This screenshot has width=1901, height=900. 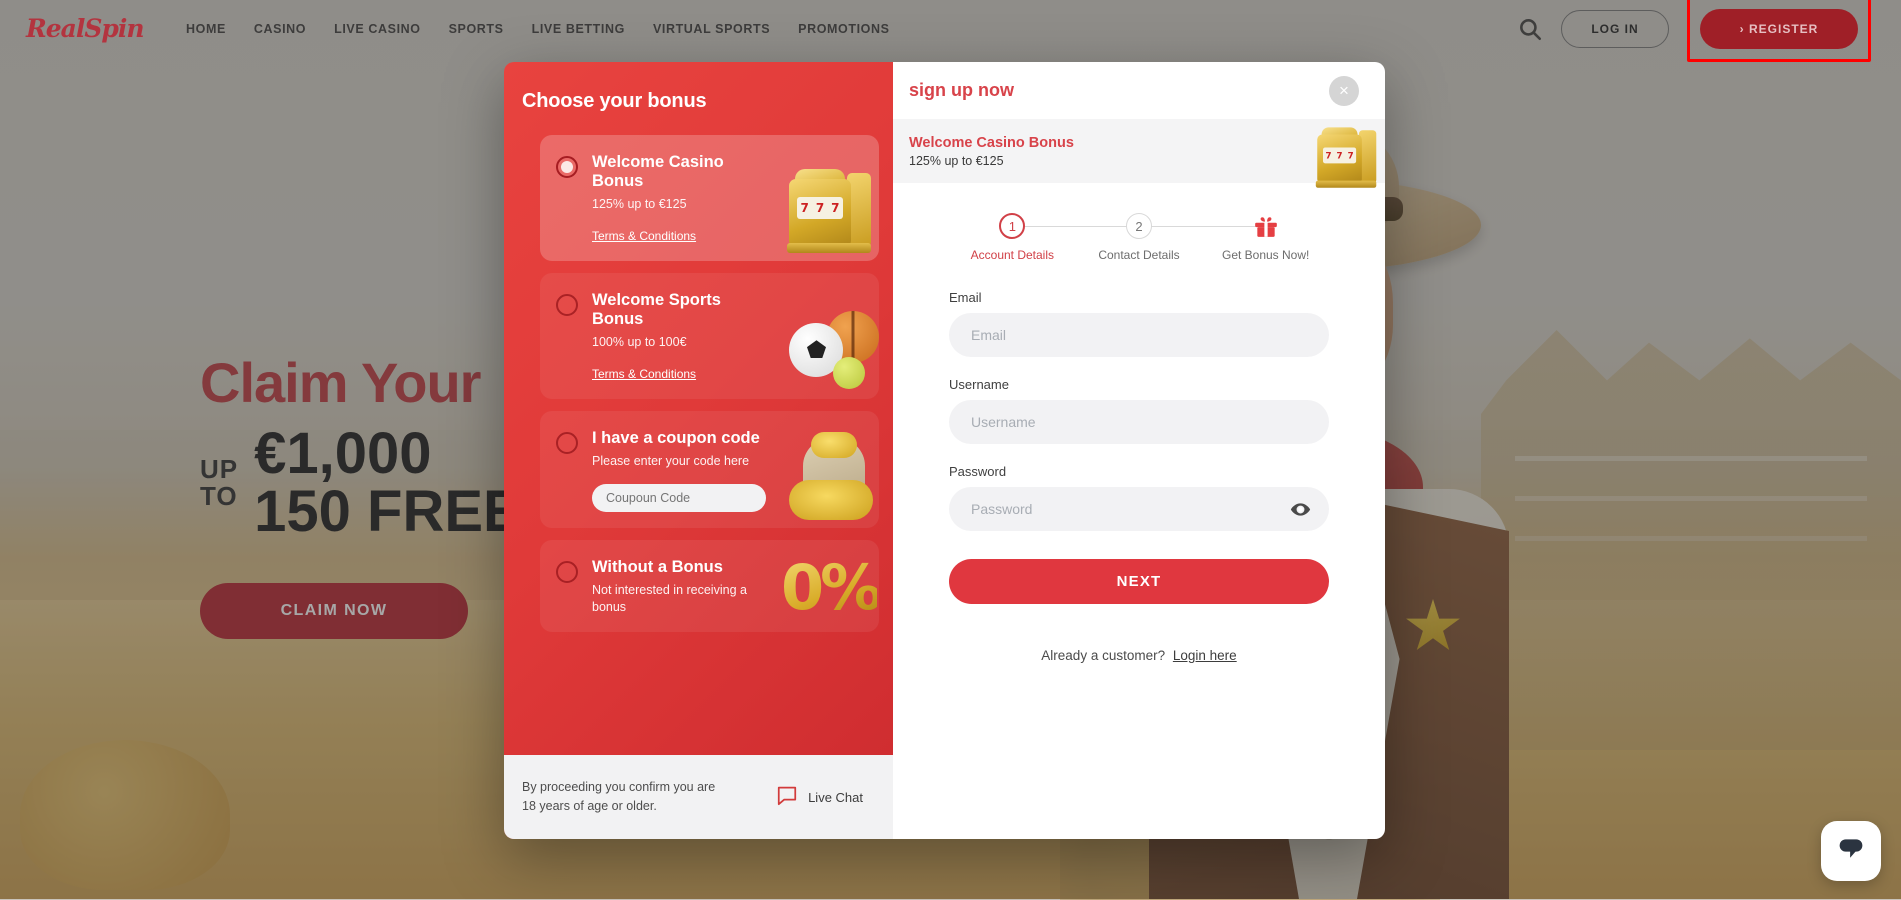 I want to click on nav-item-home: HOME, so click(x=206, y=29).